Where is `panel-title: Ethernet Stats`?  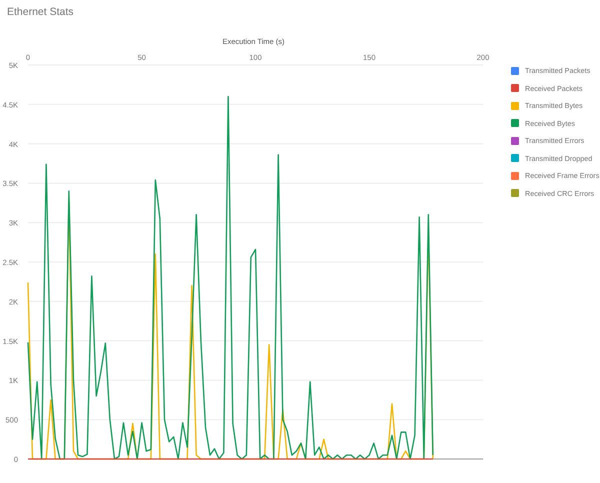
panel-title: Ethernet Stats is located at coordinates (40, 12).